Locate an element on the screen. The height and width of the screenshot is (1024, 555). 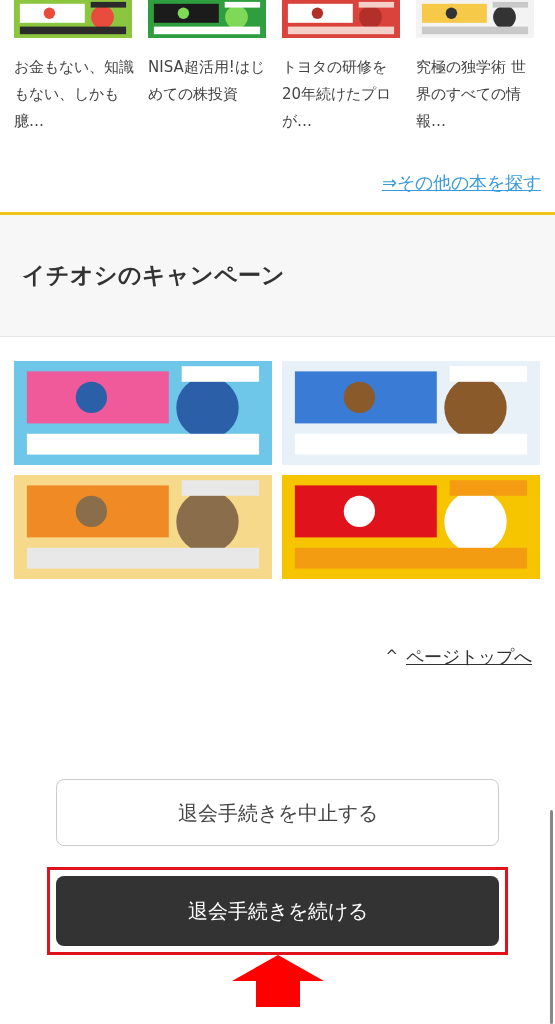
continue-button: 退会手続きを続ける is located at coordinates (277, 911).